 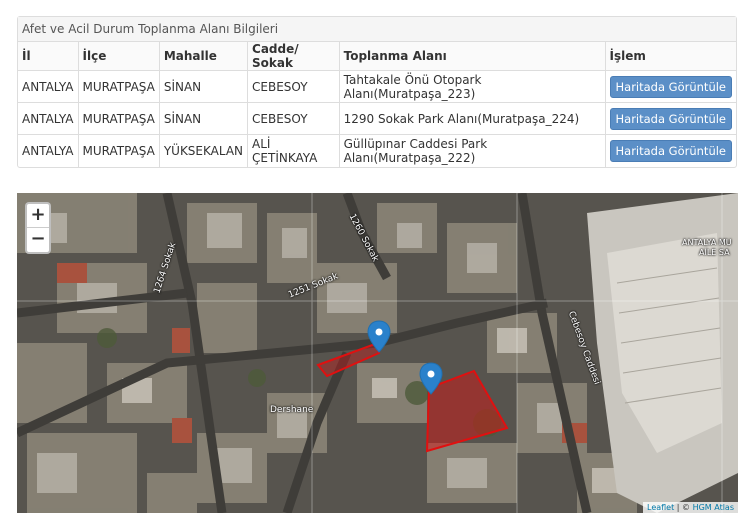 What do you see at coordinates (203, 150) in the screenshot?
I see `cell-mahalle: YÜKSEKALAN` at bounding box center [203, 150].